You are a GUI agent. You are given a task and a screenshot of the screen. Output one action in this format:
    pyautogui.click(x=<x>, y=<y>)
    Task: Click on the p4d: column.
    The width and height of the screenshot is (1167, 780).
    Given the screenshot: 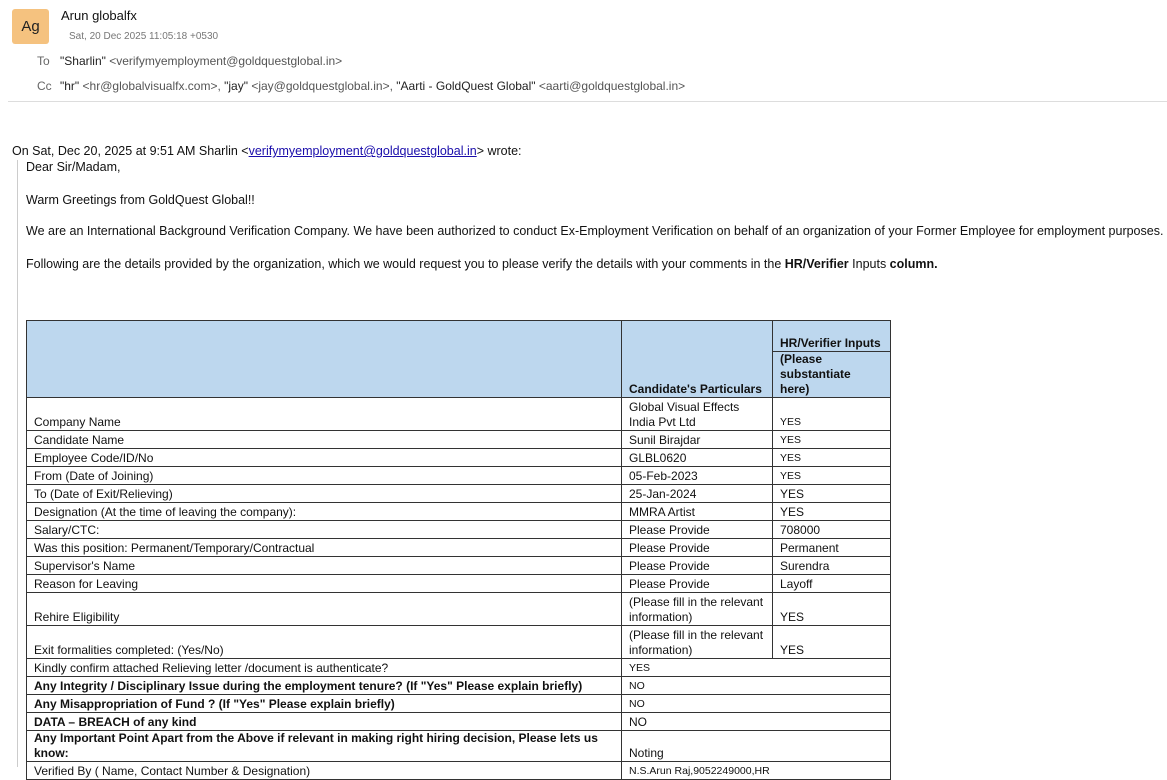 What is the action you would take?
    pyautogui.click(x=913, y=264)
    